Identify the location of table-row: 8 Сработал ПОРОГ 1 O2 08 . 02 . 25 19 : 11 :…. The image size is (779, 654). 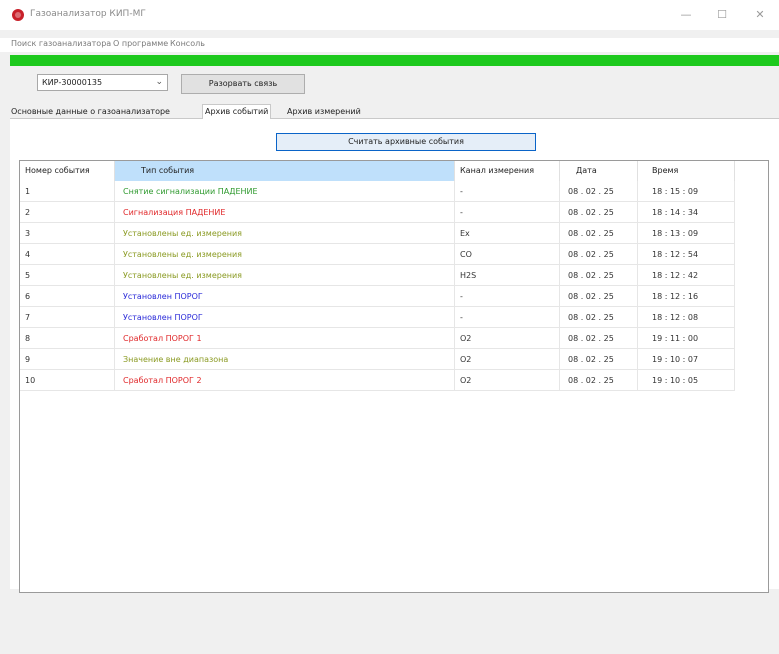
(394, 338).